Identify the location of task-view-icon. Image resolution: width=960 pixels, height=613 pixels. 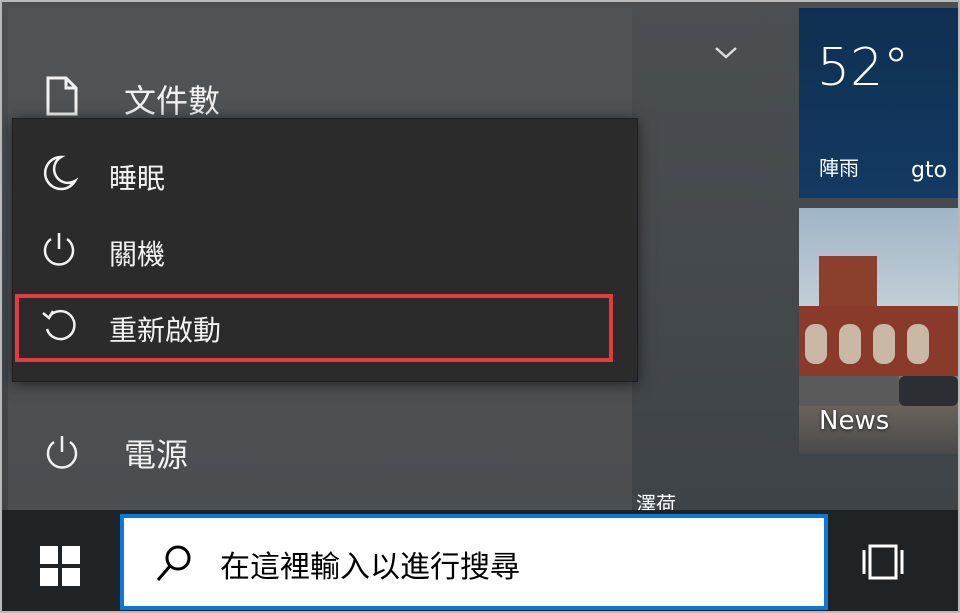
(885, 562).